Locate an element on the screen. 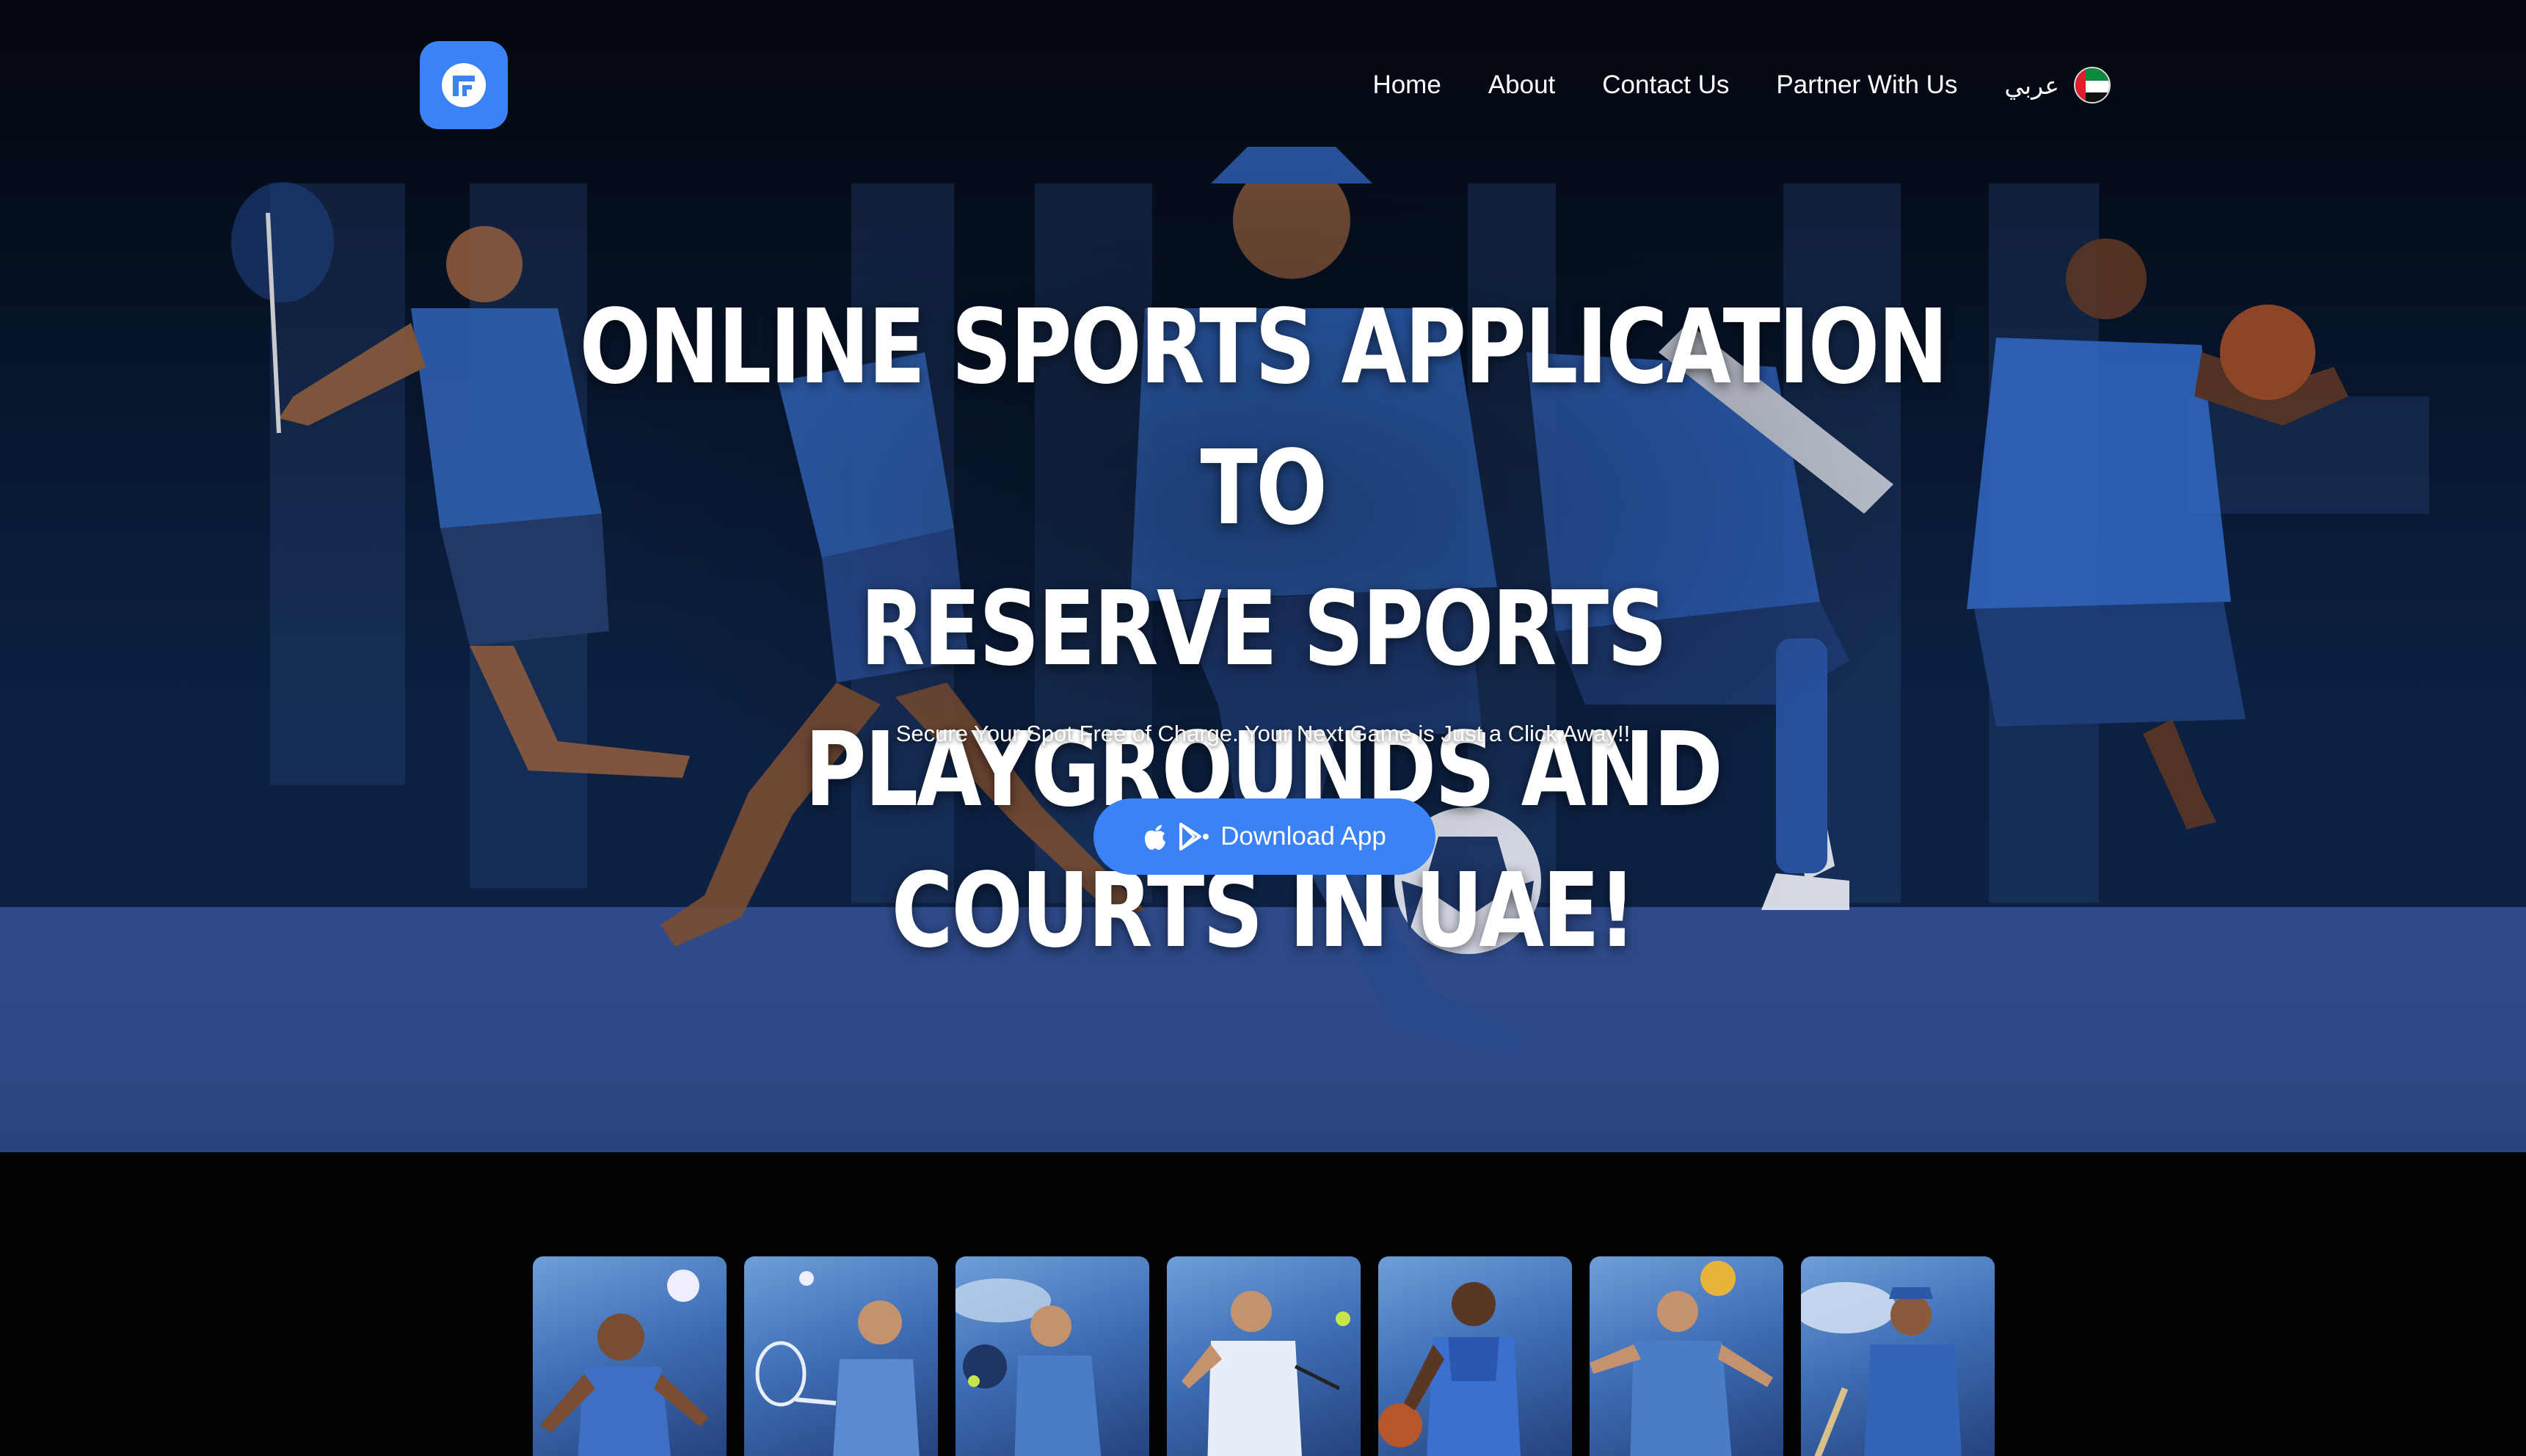 This screenshot has width=2526, height=1456. cricket-player-image is located at coordinates (1881, 1369).